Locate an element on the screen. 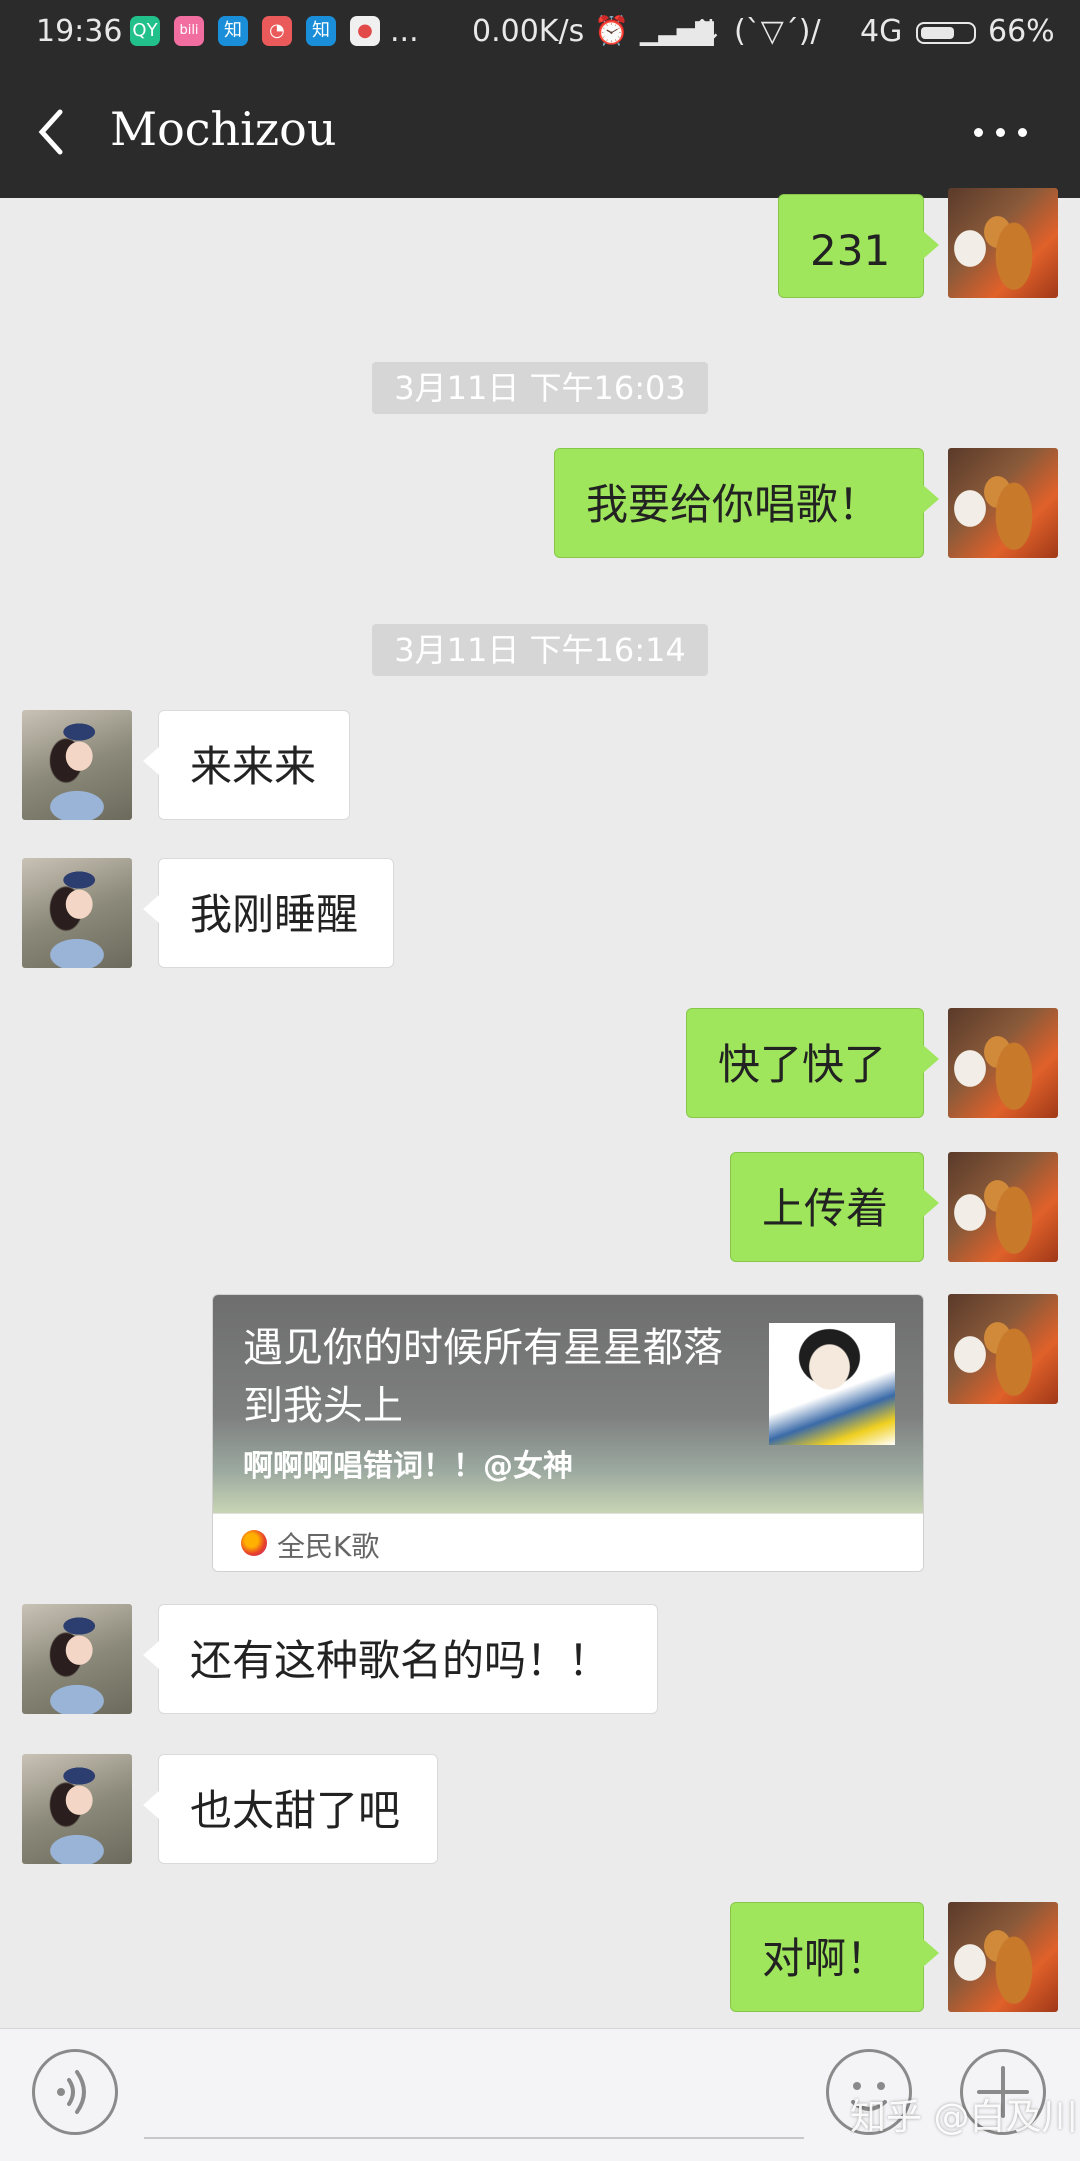  message-bubble-received: 还有这种歌名的吗！！ is located at coordinates (400, 1659).